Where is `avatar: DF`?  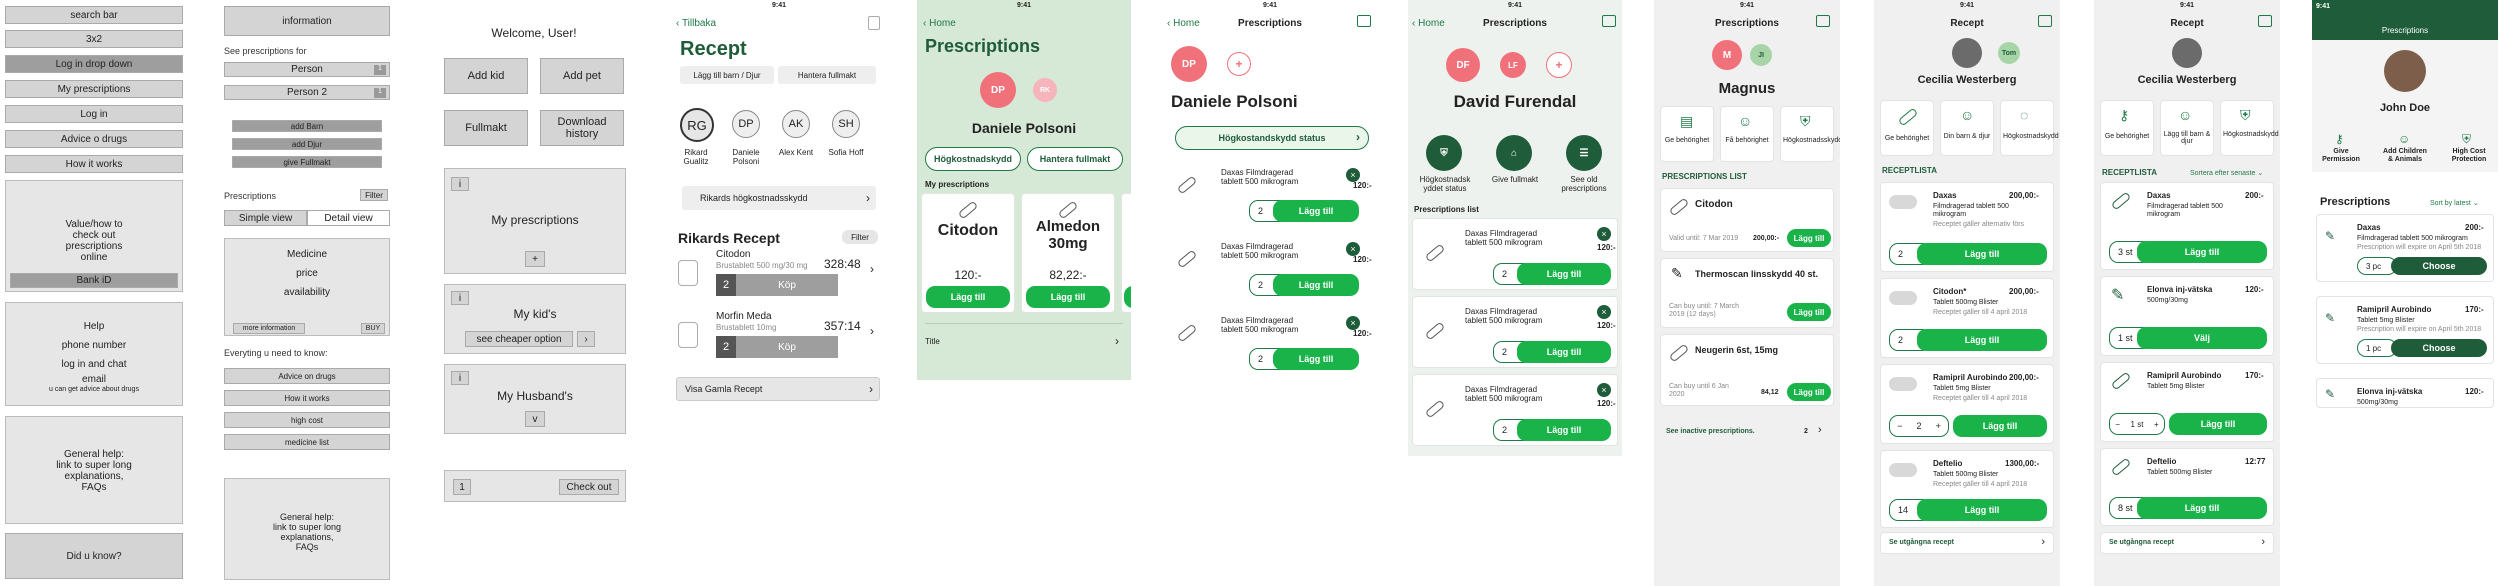
avatar: DF is located at coordinates (1463, 65).